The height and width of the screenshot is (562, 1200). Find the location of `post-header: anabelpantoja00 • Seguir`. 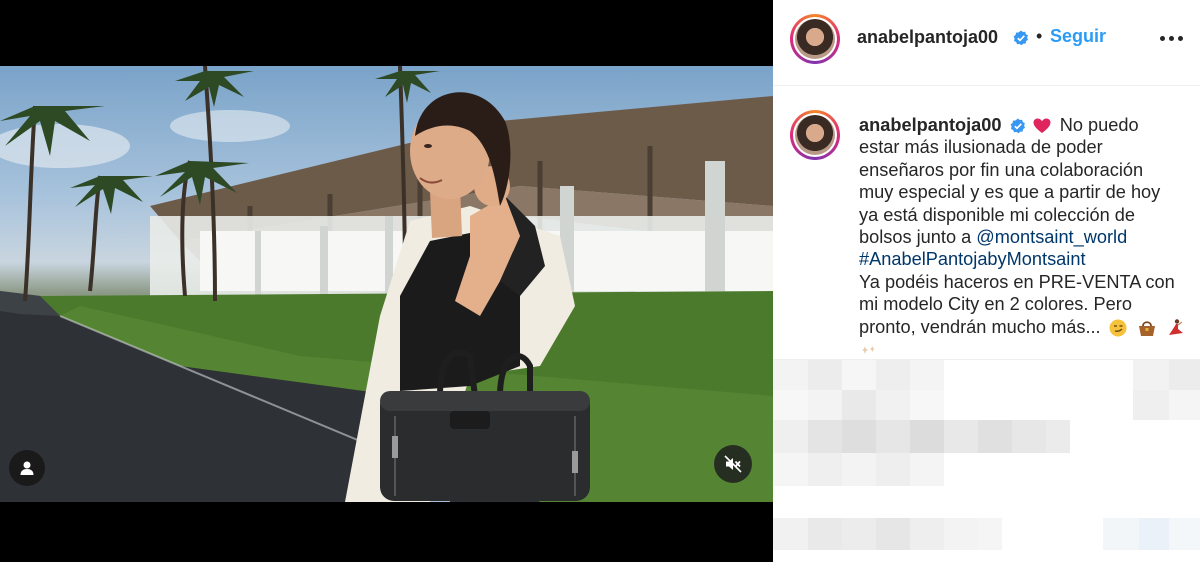

post-header: anabelpantoja00 • Seguir is located at coordinates (986, 43).